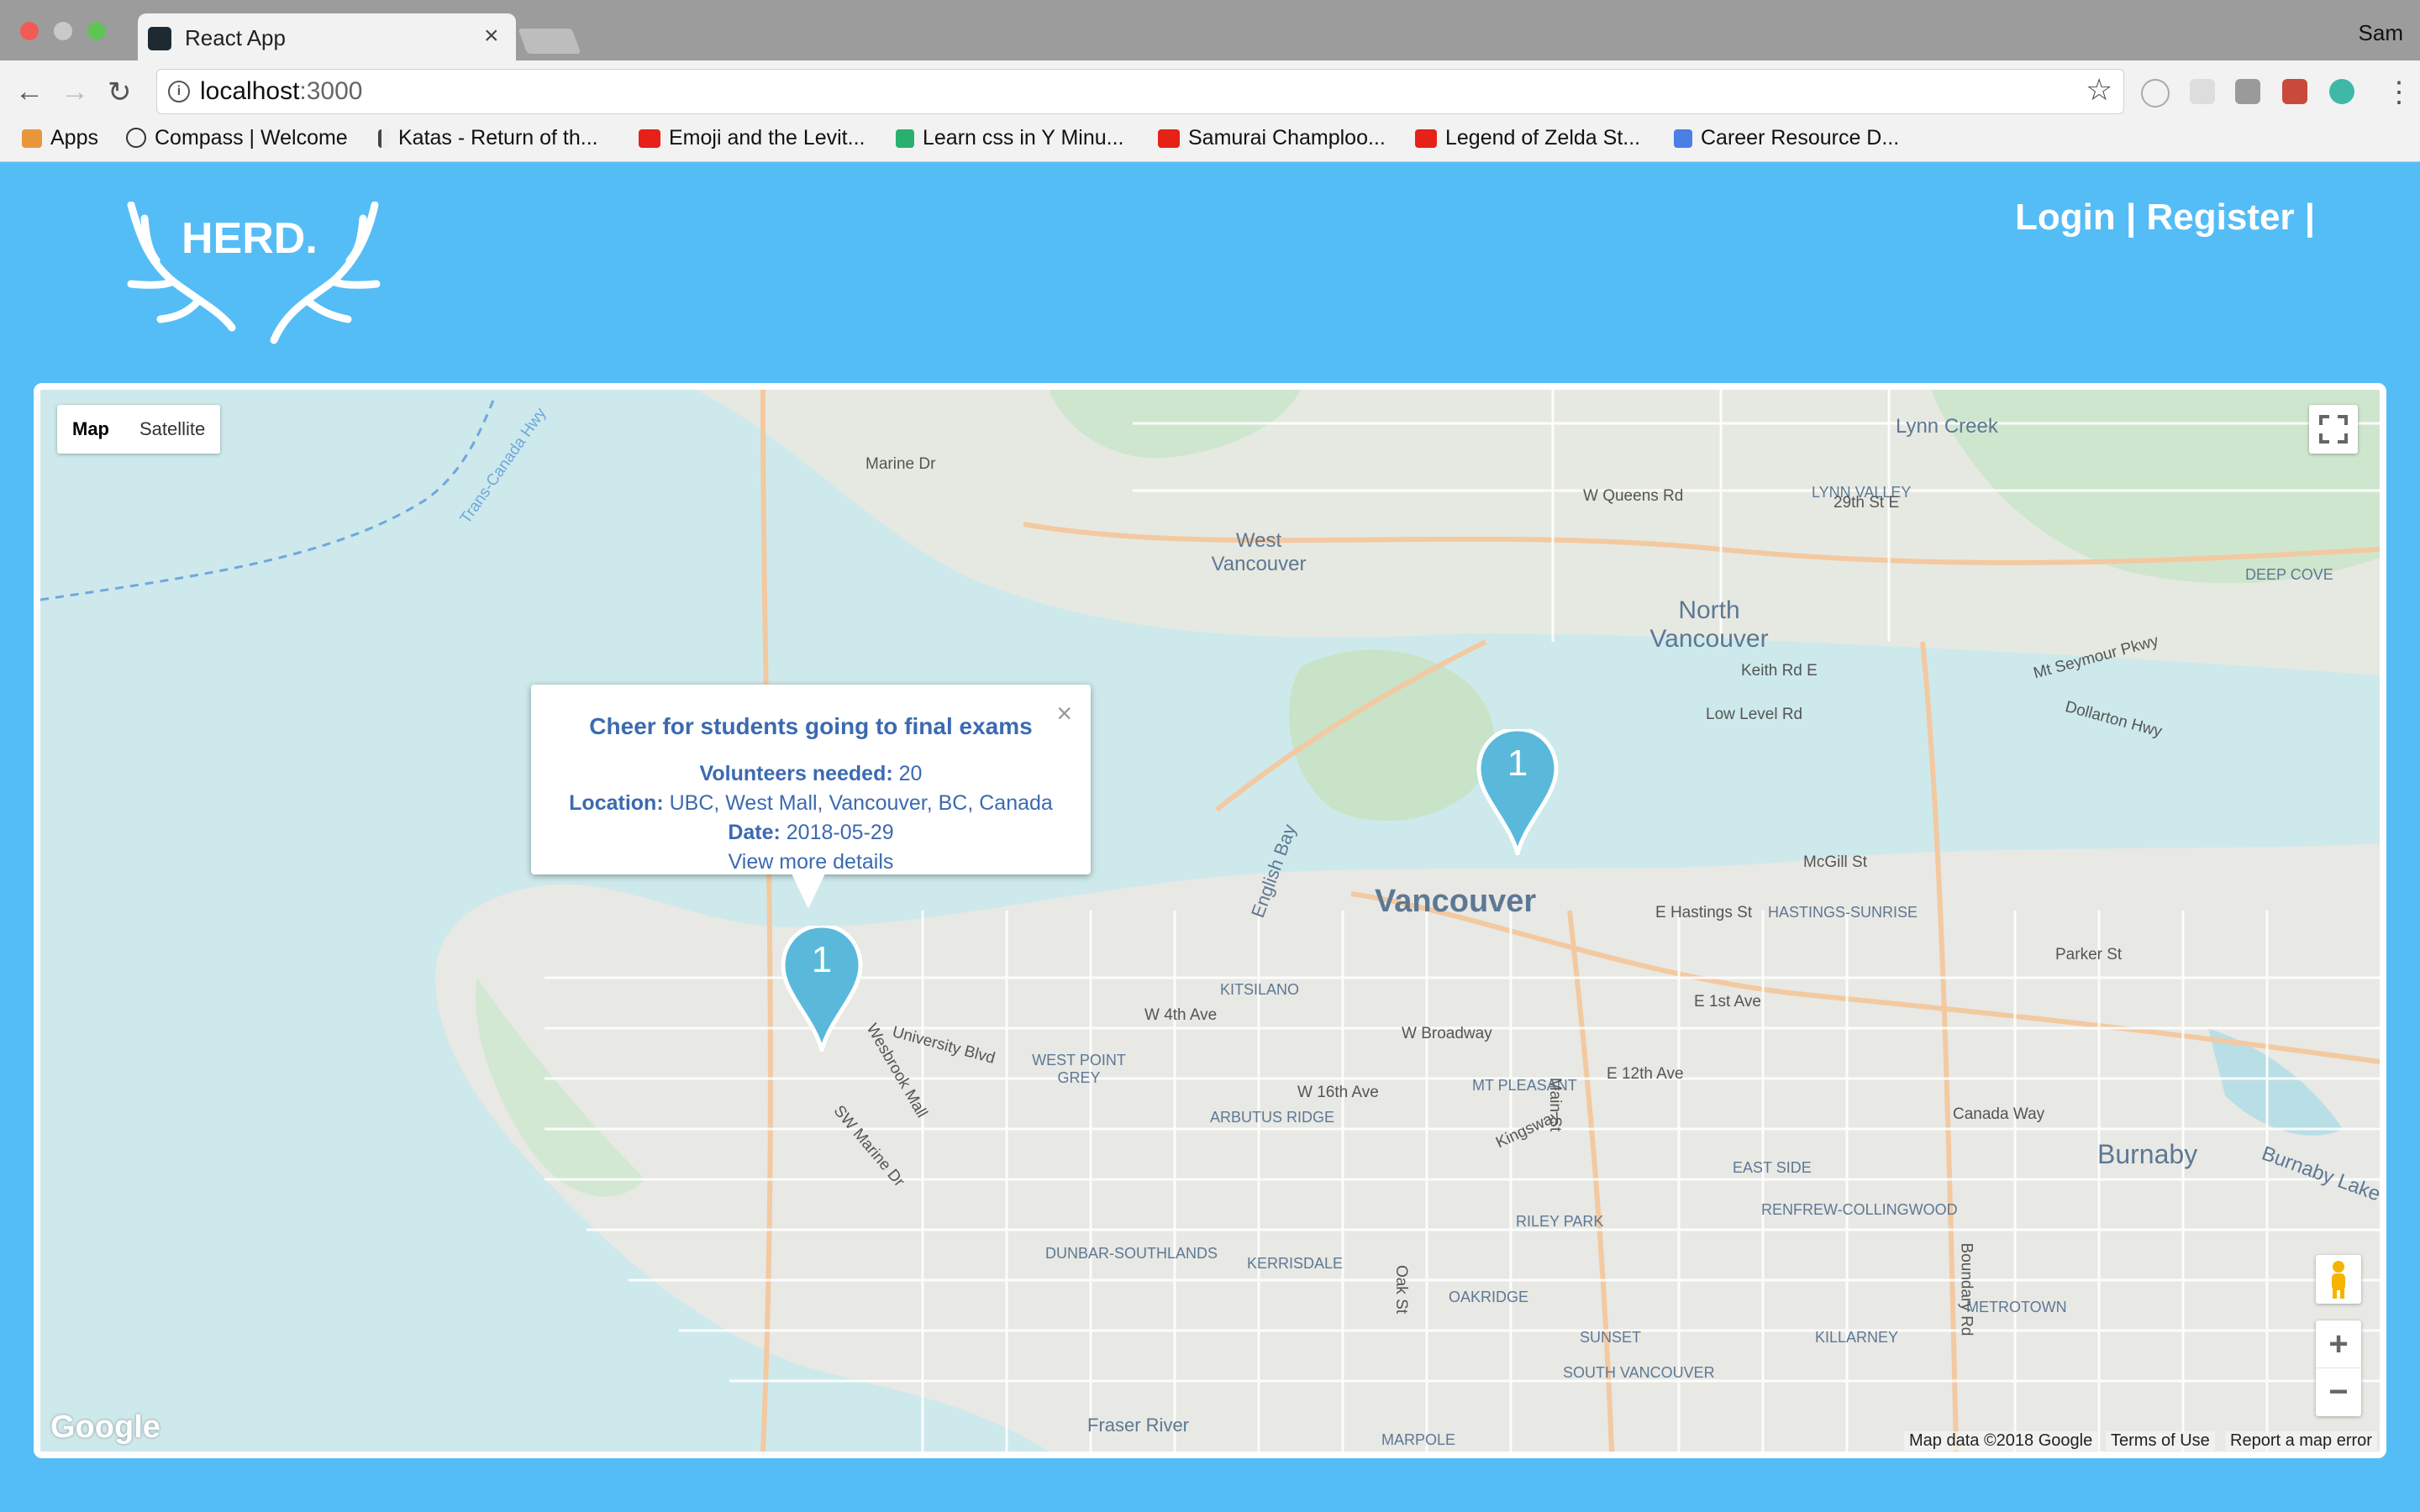 This screenshot has width=2420, height=1512. Describe the element at coordinates (172, 429) in the screenshot. I see `map-type-satellite-button: Satellite` at that location.